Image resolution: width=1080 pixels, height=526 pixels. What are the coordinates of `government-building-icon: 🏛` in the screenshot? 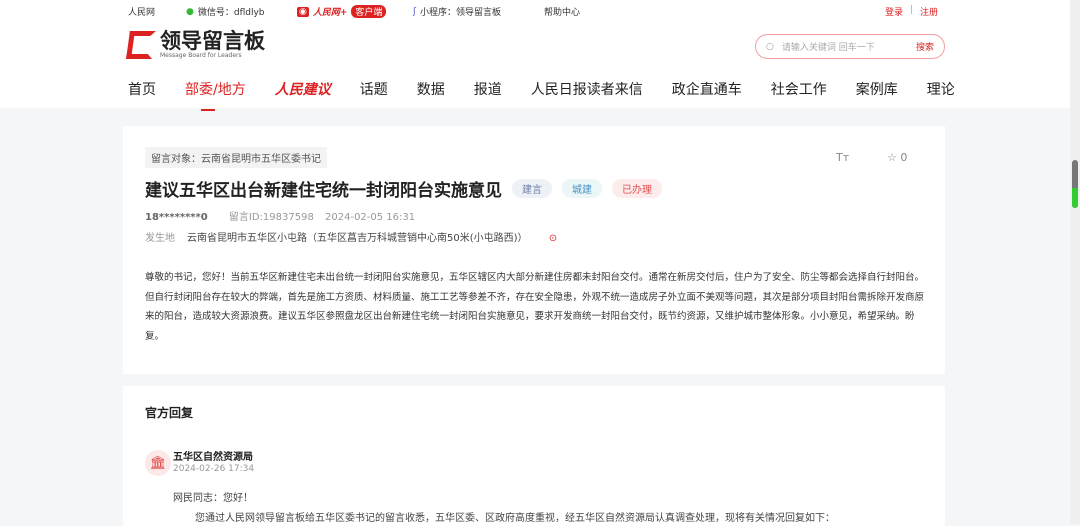 It's located at (158, 463).